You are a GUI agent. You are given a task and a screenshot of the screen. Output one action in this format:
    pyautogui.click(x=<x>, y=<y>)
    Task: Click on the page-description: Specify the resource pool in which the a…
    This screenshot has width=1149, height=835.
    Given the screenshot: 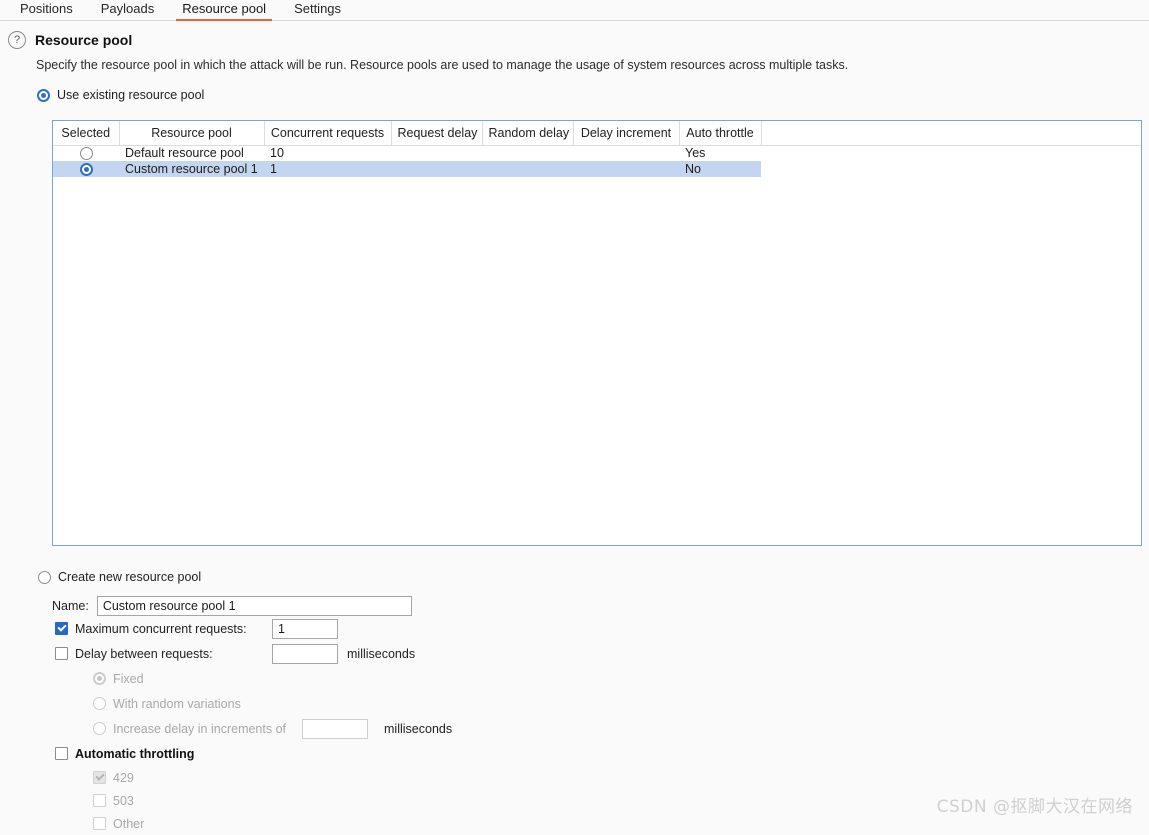 What is the action you would take?
    pyautogui.click(x=574, y=60)
    